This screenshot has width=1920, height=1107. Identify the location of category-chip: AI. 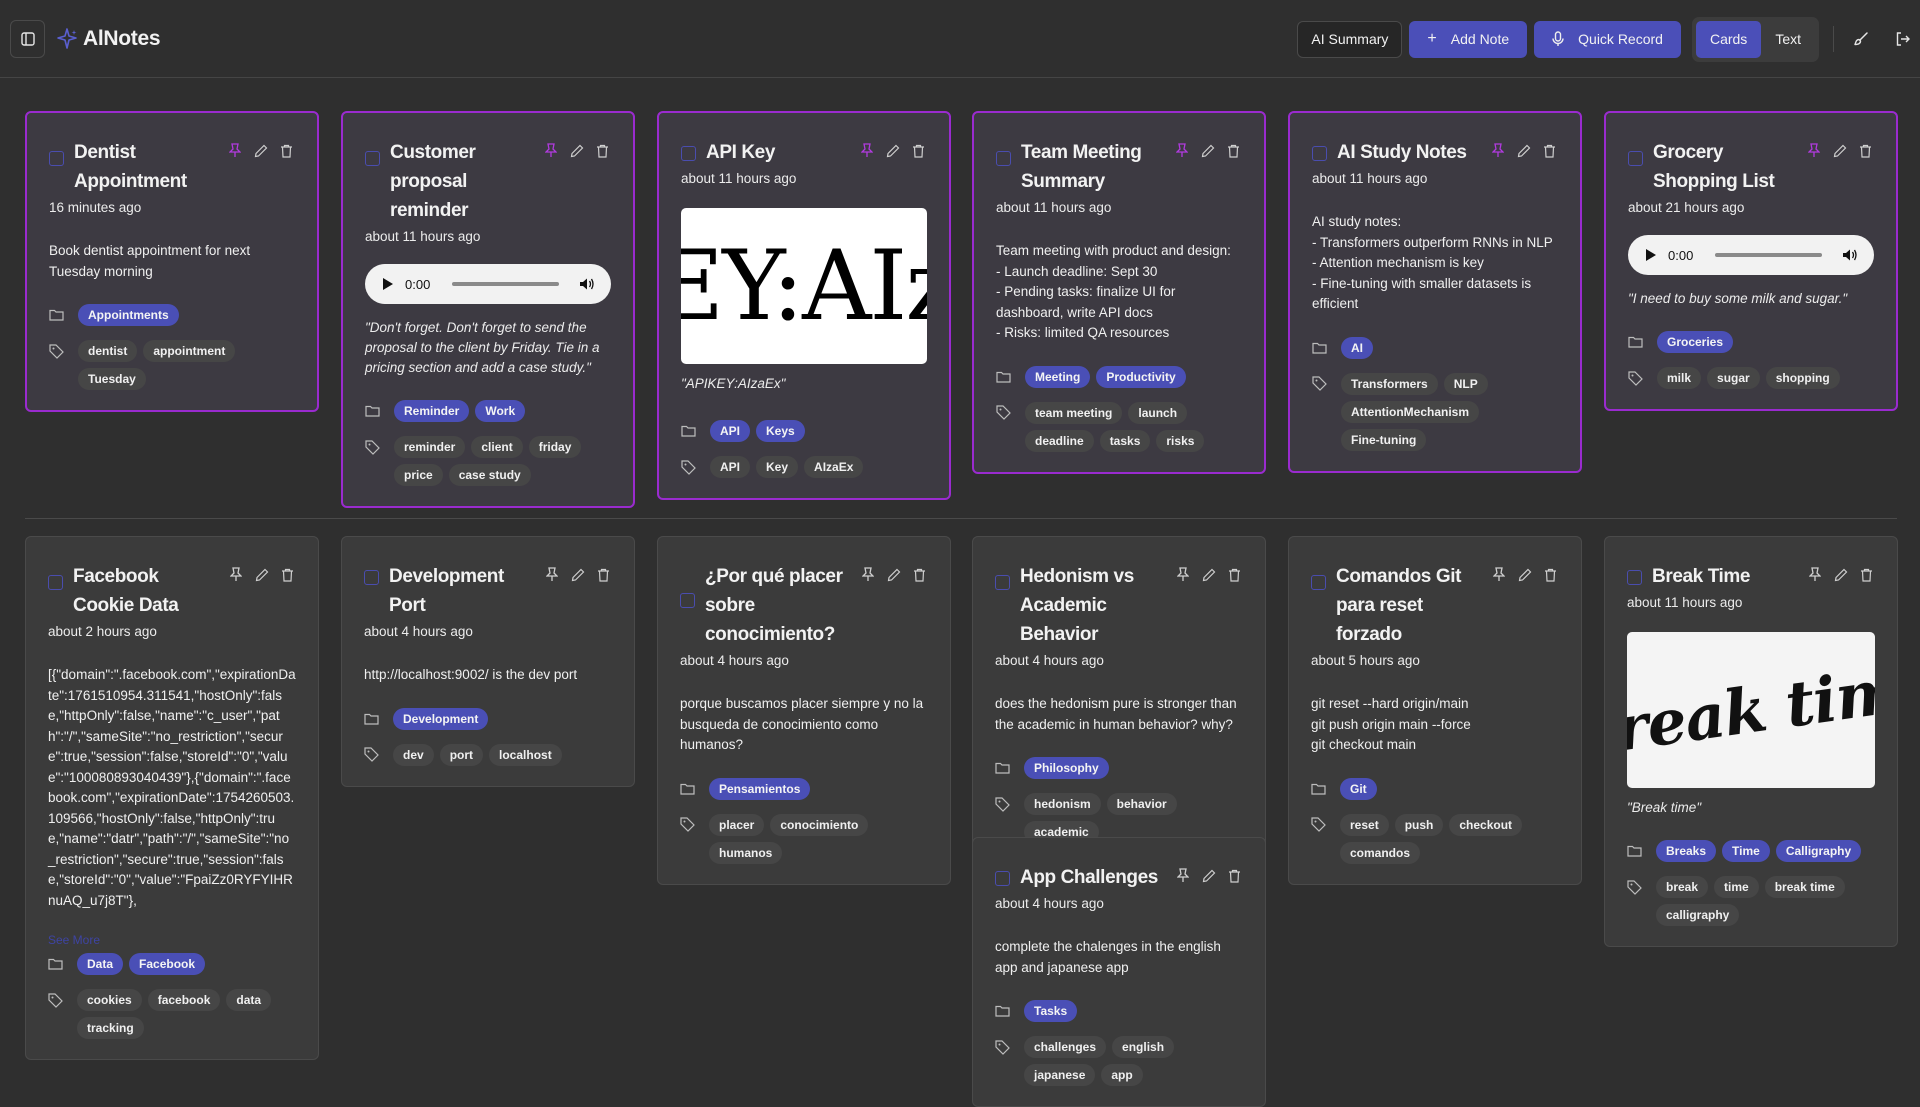
(1357, 347).